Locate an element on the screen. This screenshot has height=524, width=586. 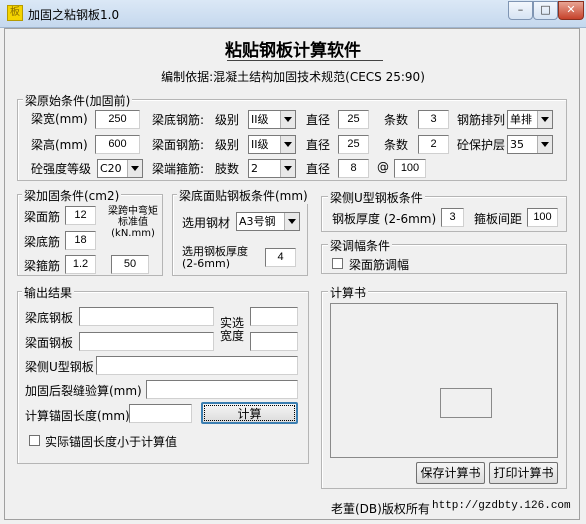
arrangement-select: 单排 is located at coordinates (530, 119).